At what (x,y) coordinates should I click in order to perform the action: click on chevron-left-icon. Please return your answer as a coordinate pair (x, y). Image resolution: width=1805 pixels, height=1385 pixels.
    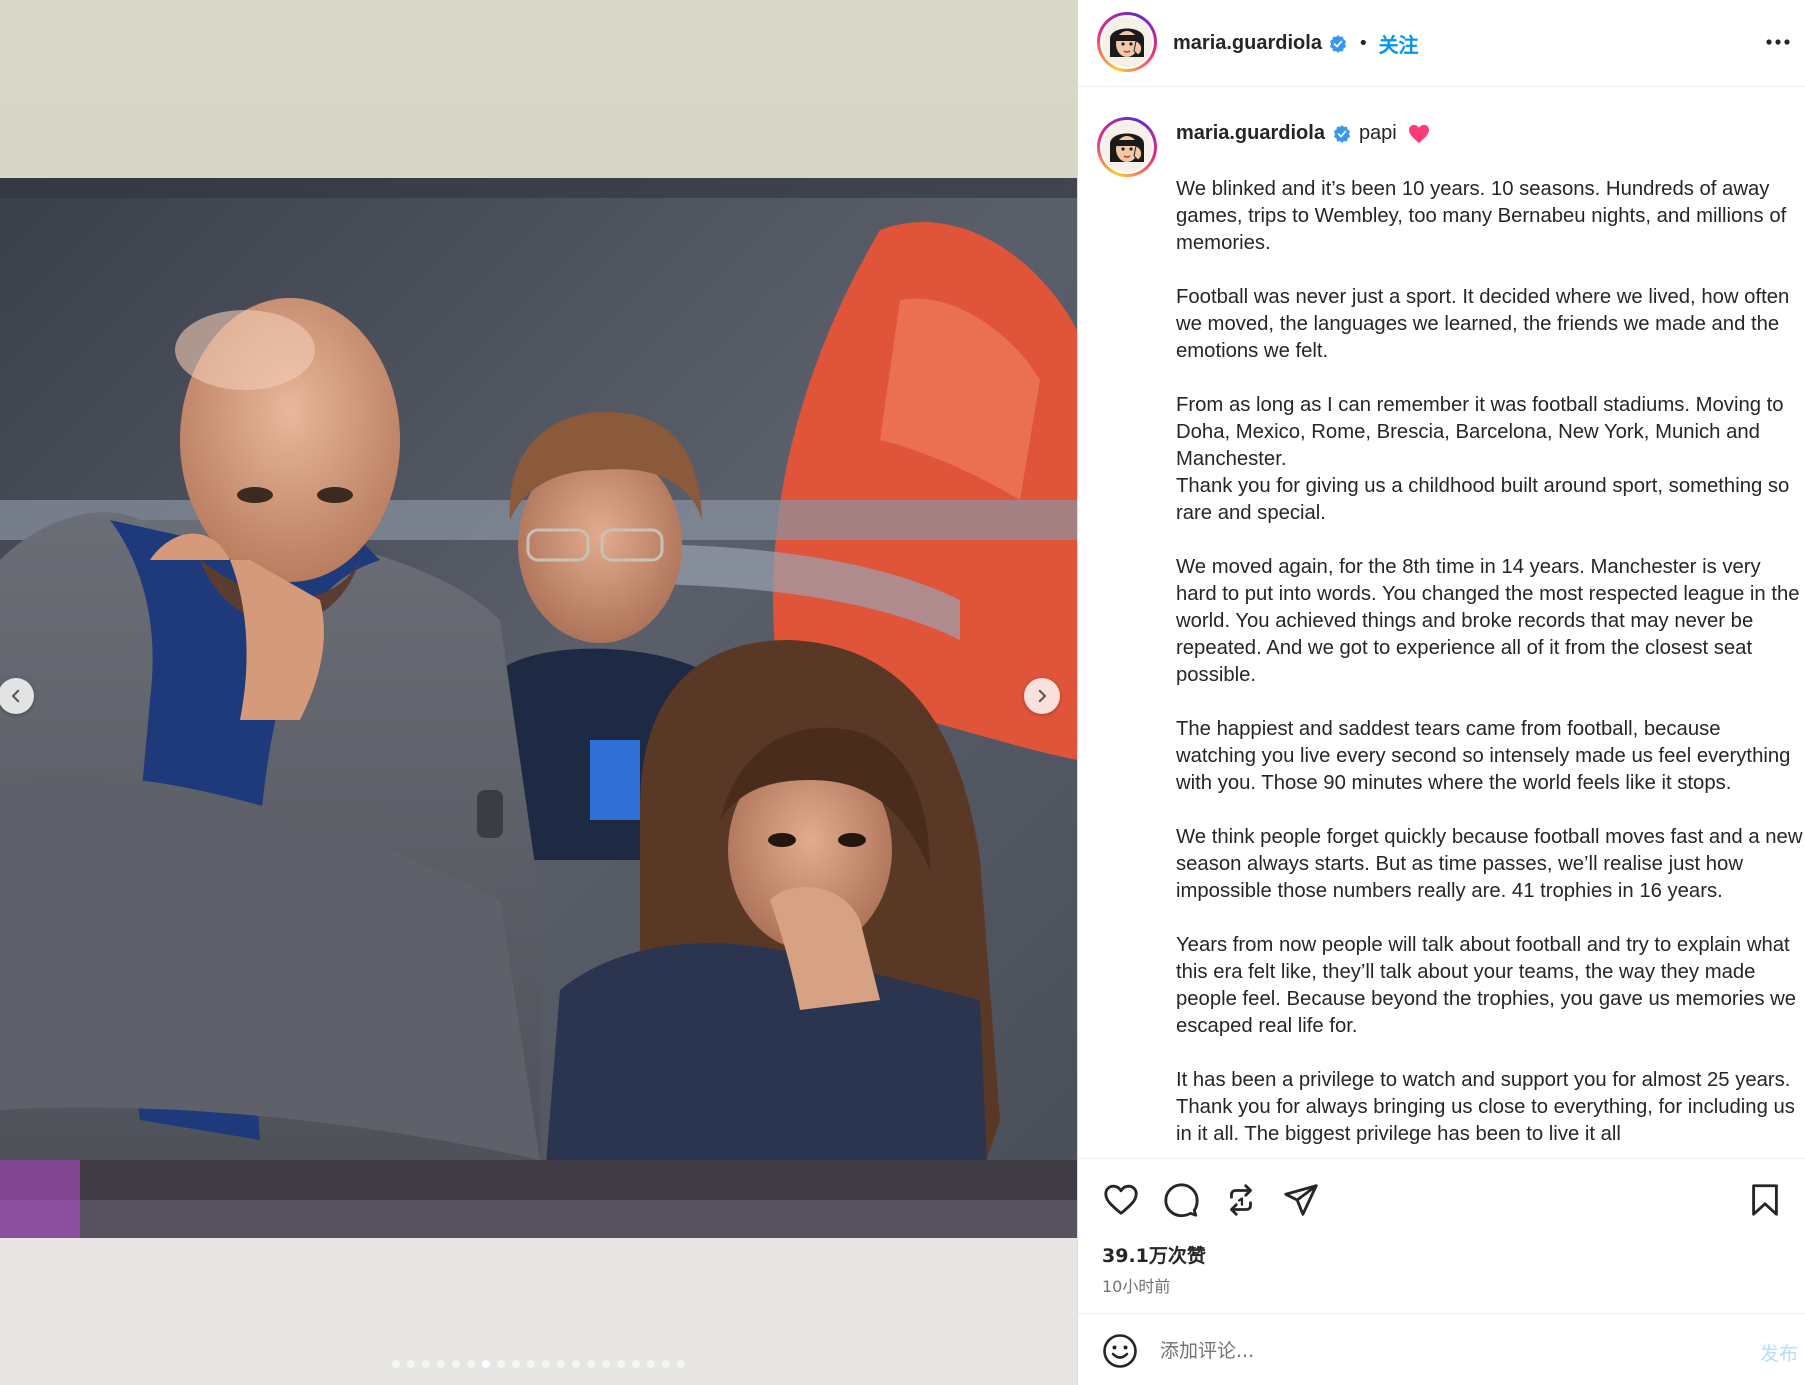
    Looking at the image, I should click on (16, 696).